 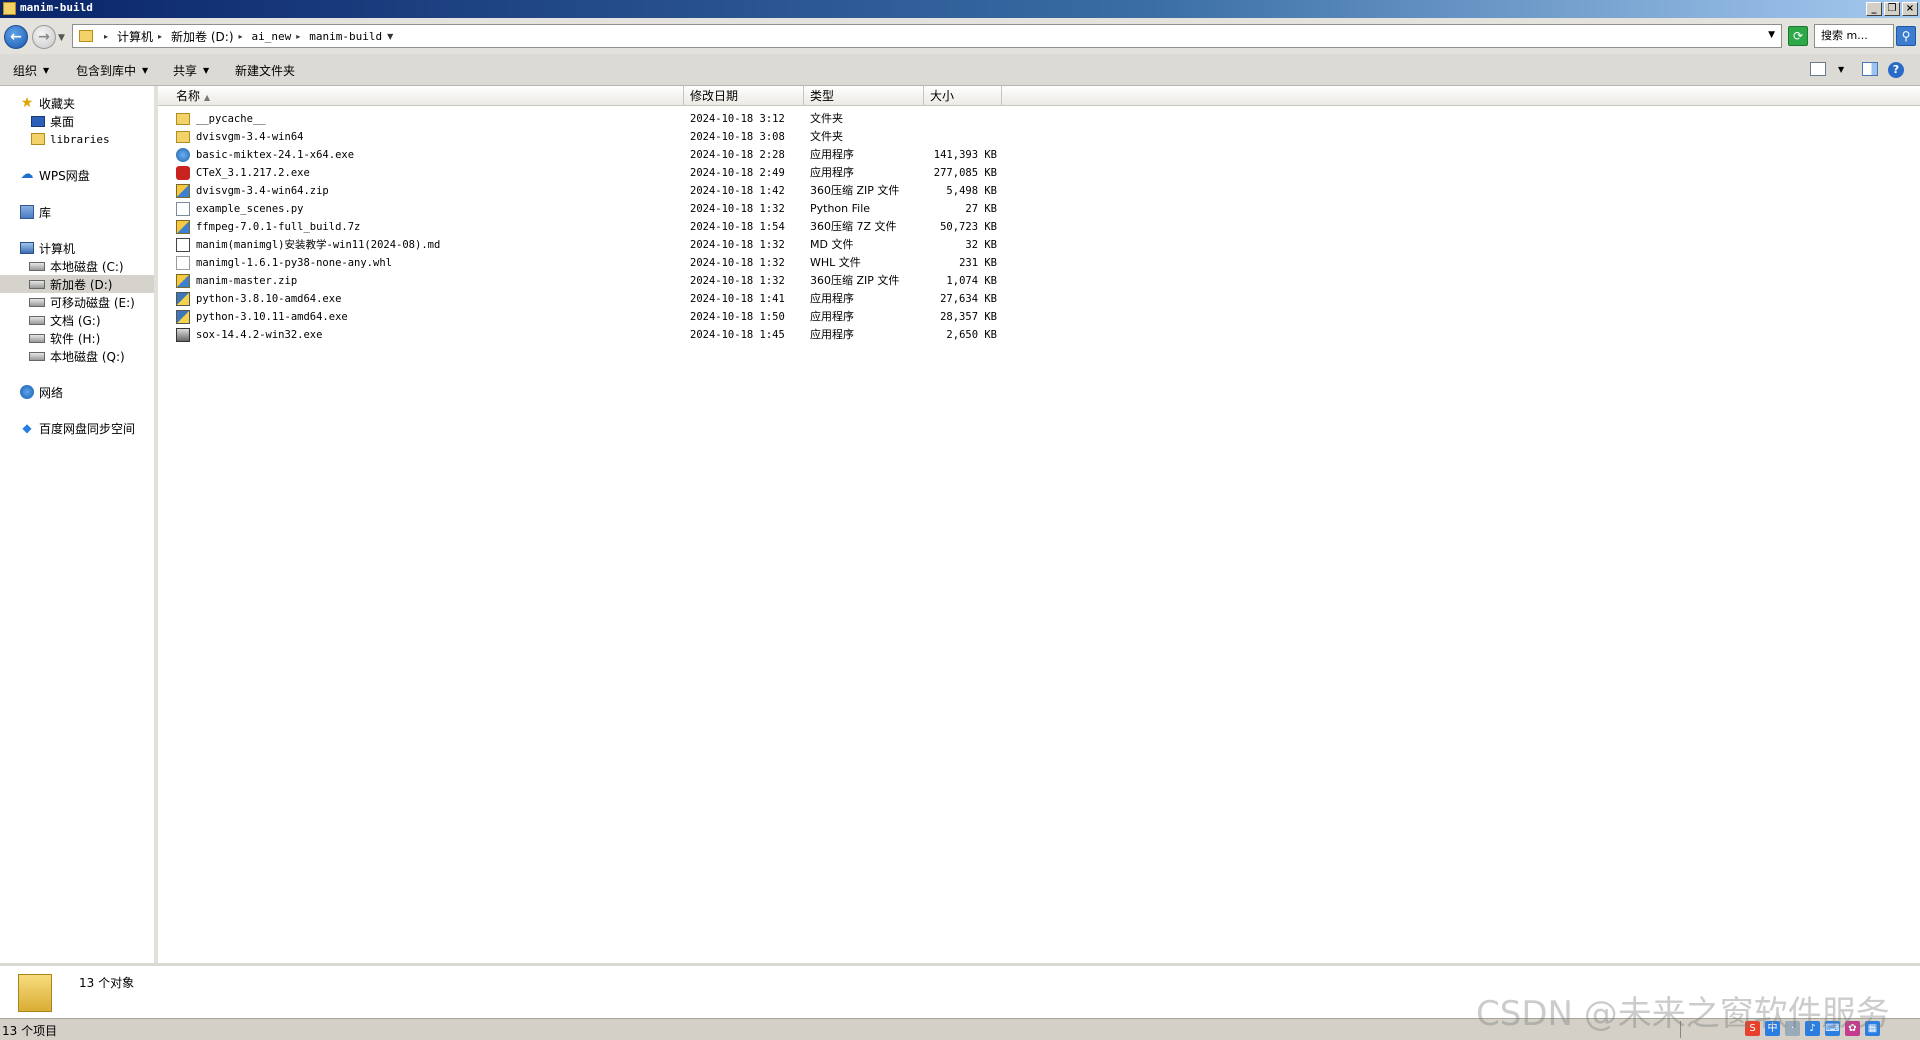 What do you see at coordinates (1872, 1028) in the screenshot?
I see `toolbox-icon: ▦` at bounding box center [1872, 1028].